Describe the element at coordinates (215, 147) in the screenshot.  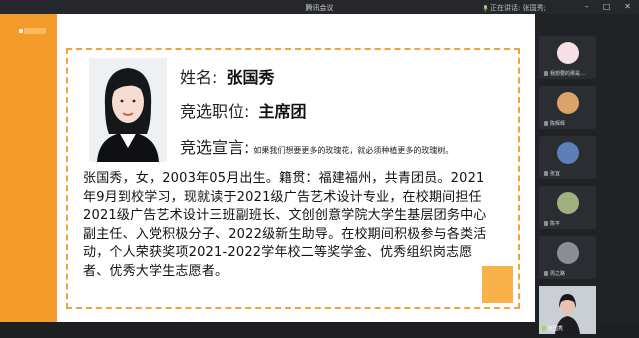
I see `declaration-label: 竞选宣言:` at that location.